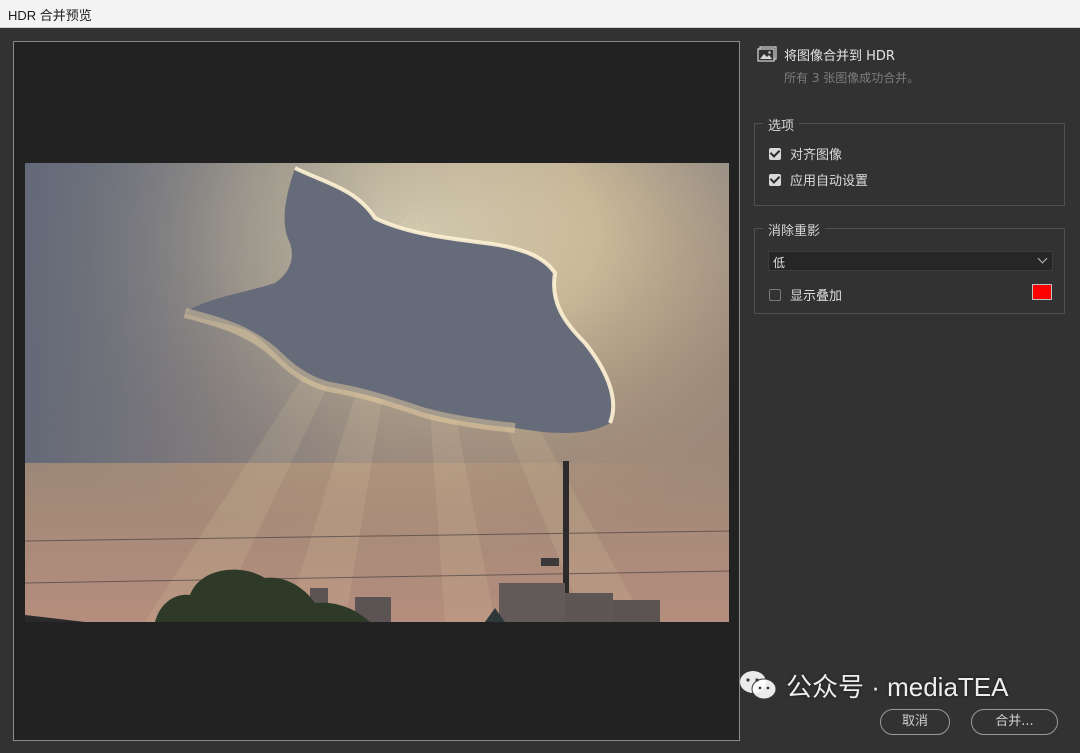  What do you see at coordinates (767, 54) in the screenshot?
I see `image-stack-icon` at bounding box center [767, 54].